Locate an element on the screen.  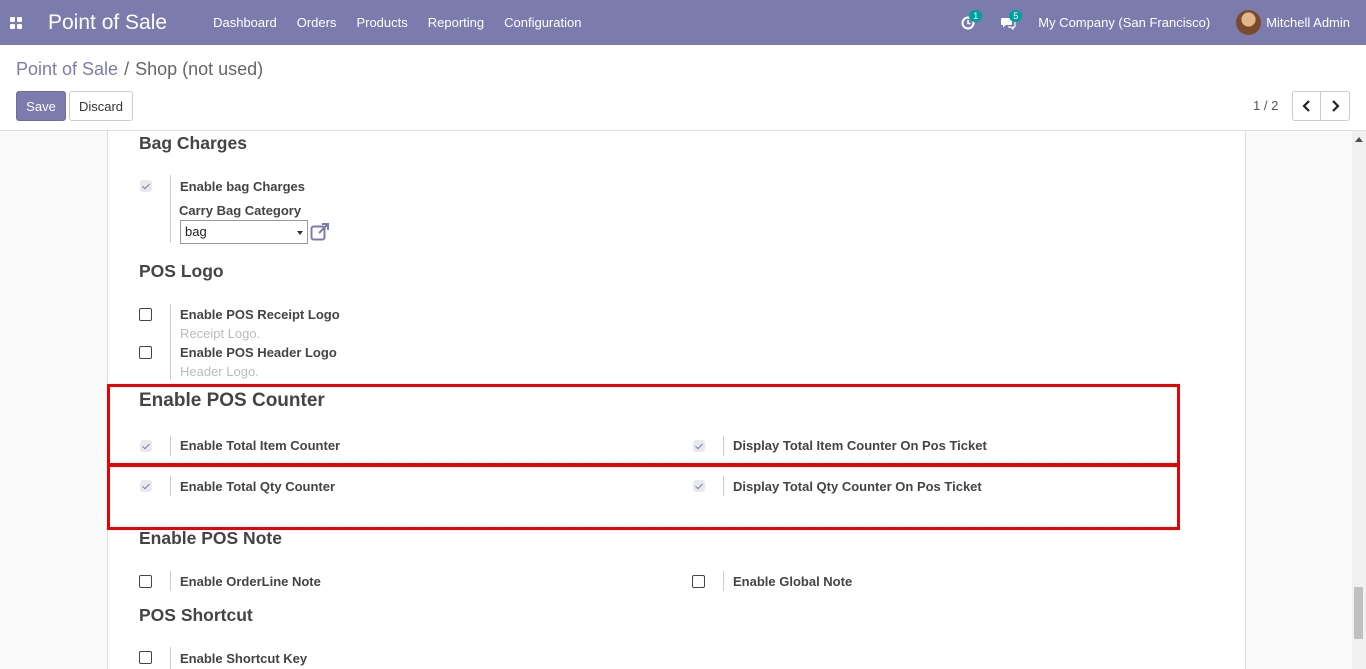
app-title: Point of Sale is located at coordinates (107, 23).